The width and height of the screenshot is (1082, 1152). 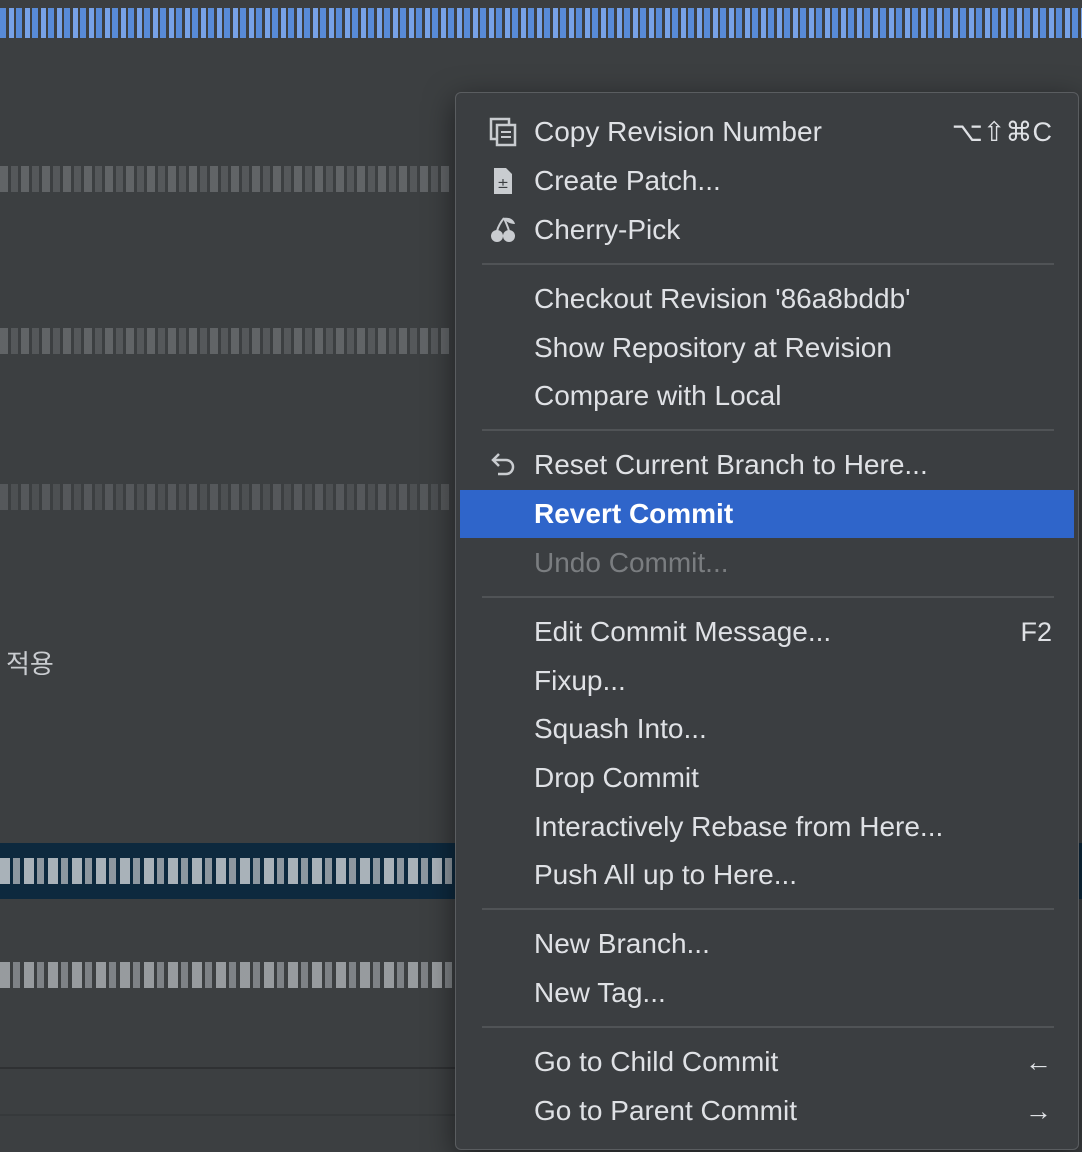 I want to click on menu-item-shortcut: F2, so click(x=1036, y=631).